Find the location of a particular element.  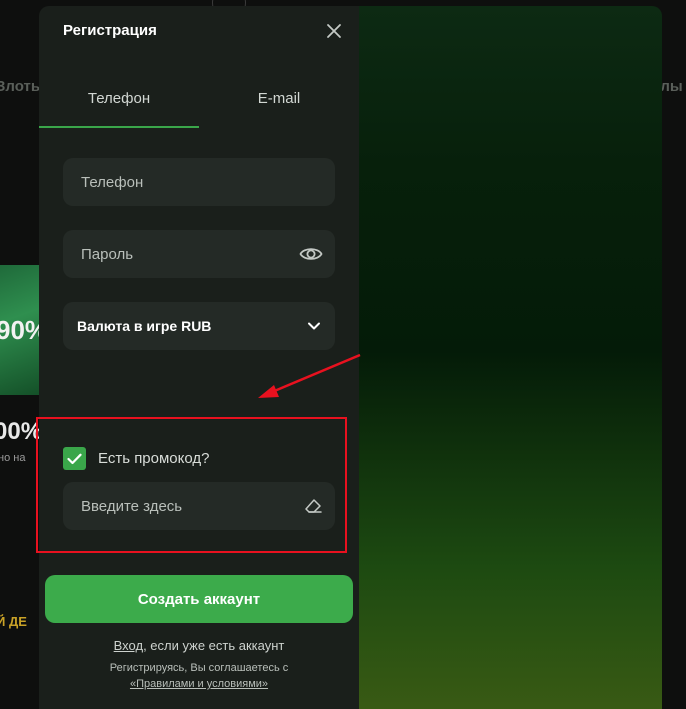

create-account-button: Создать аккаунт is located at coordinates (199, 599).